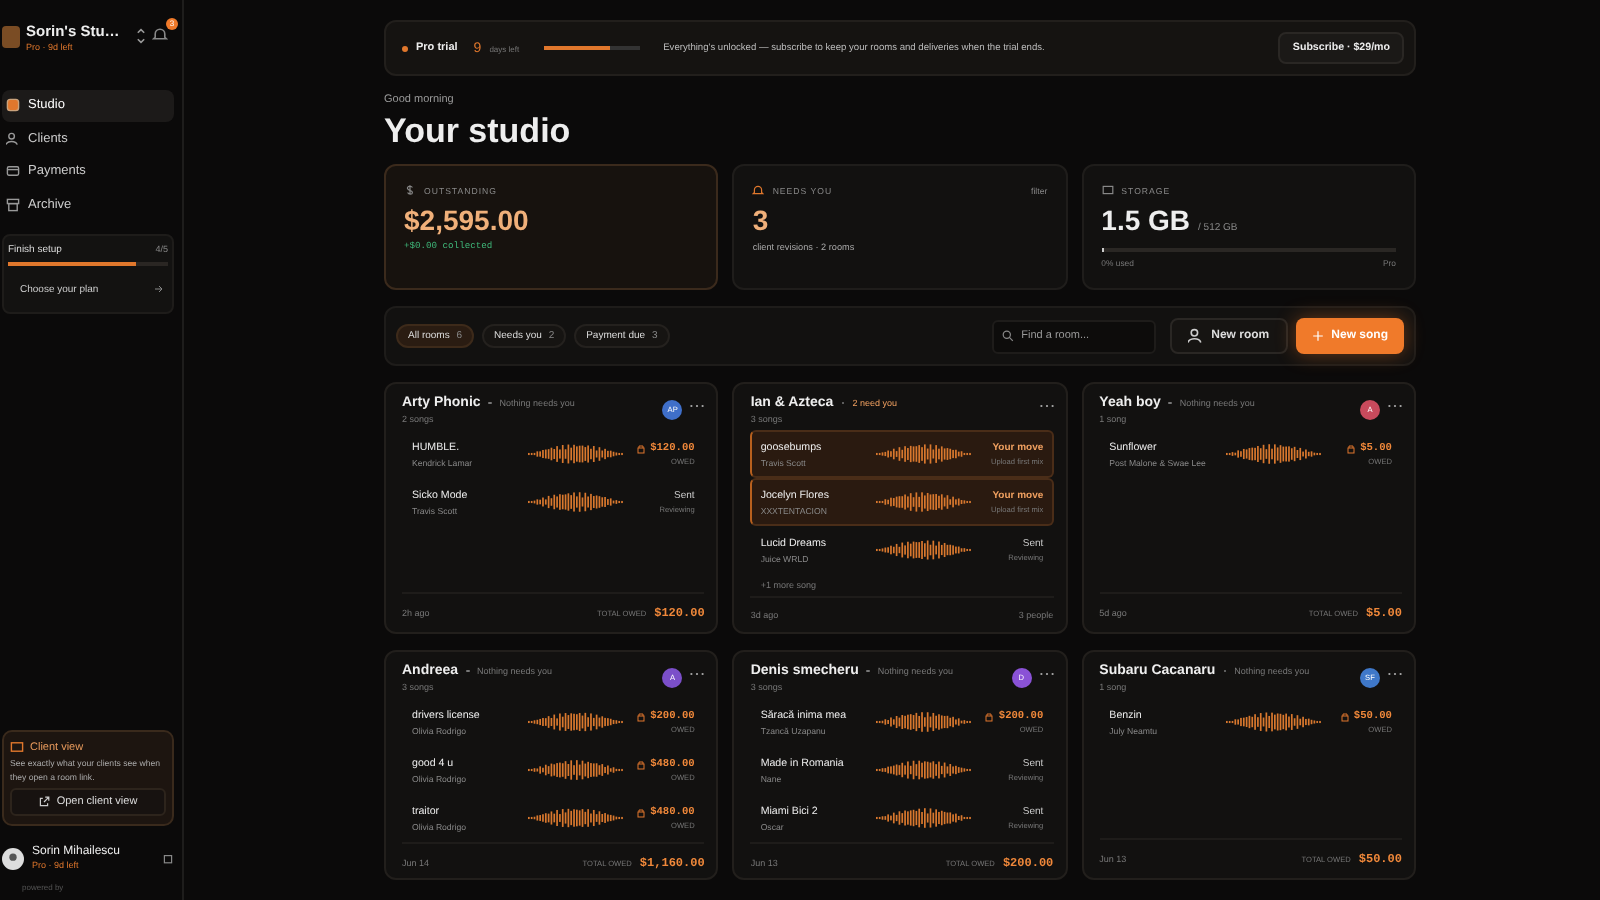  I want to click on stat-value: $2,595.00, so click(467, 220).